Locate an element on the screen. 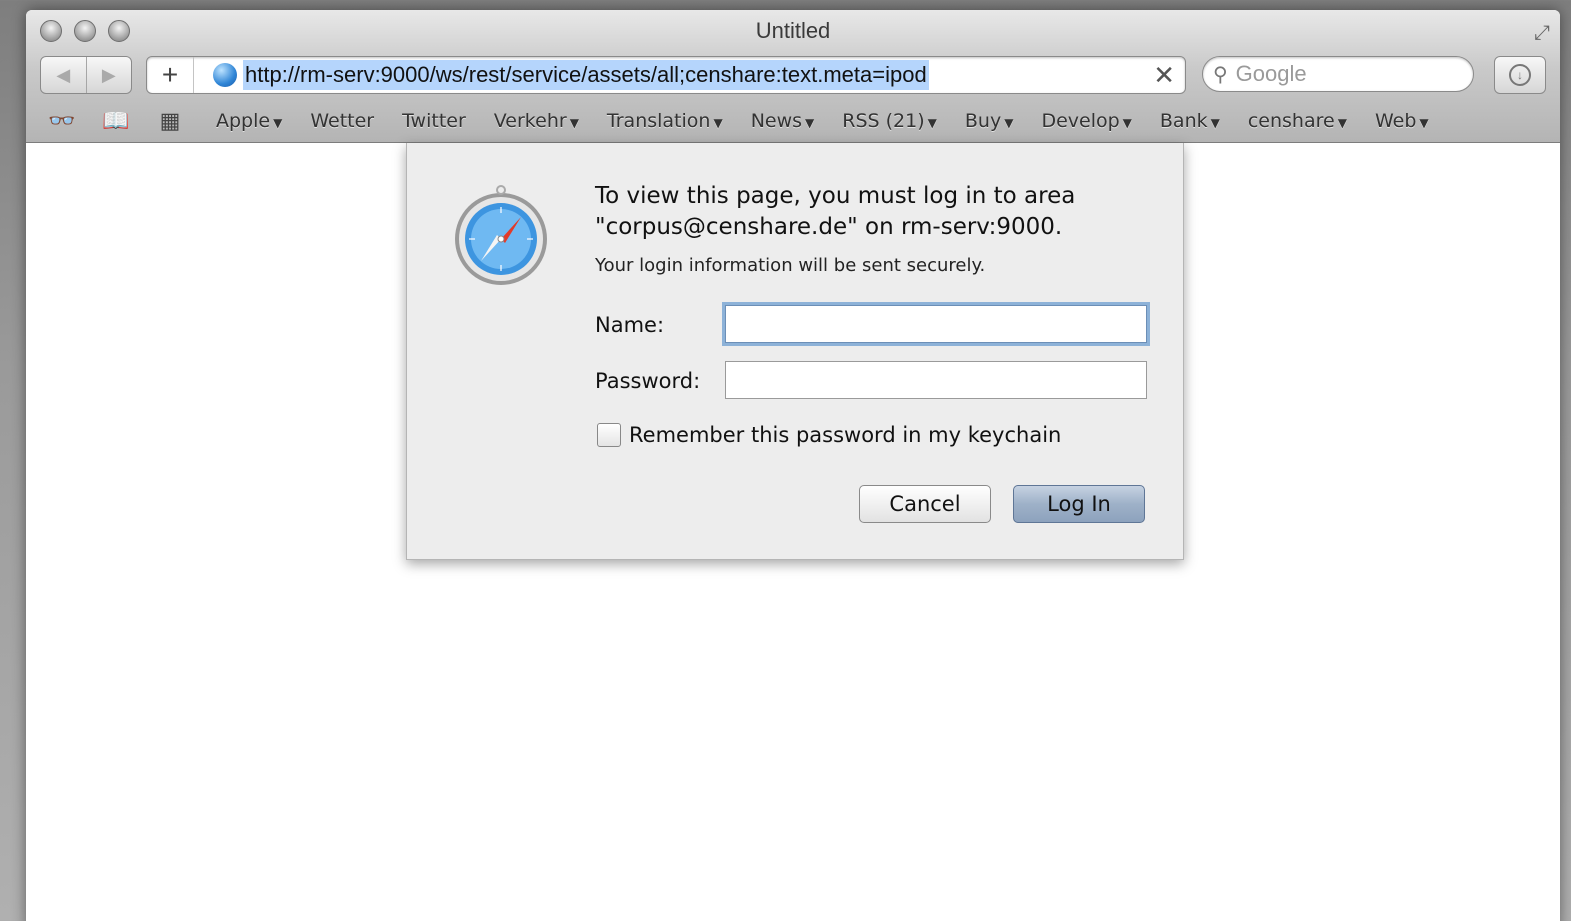 The image size is (1571, 921). bookmark-bank: Bank ▼ is located at coordinates (1190, 121).